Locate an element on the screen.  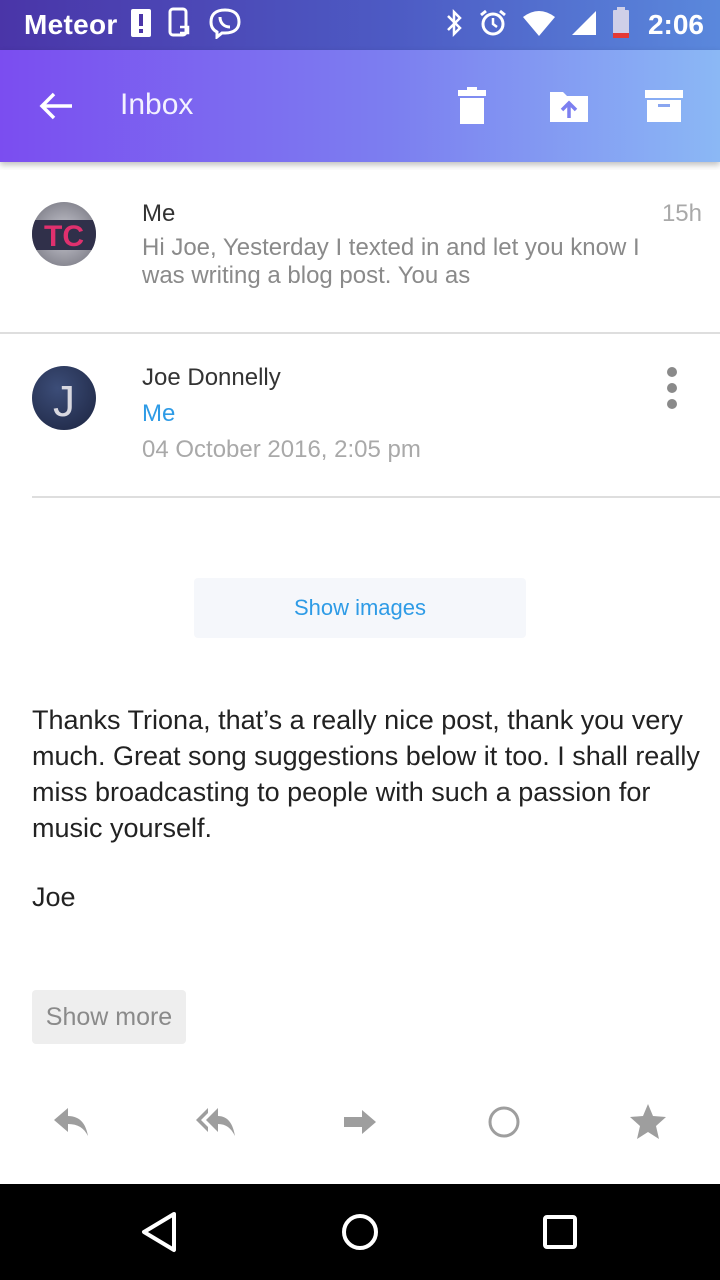
move-to-folder-icon is located at coordinates (569, 107).